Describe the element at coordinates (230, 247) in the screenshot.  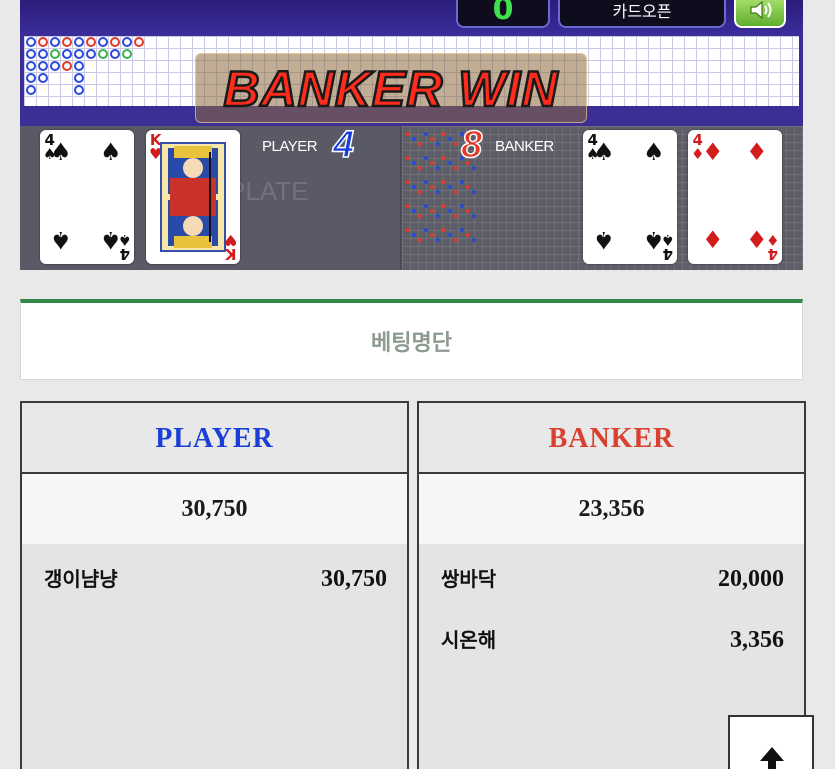
I see `card-corner: K ♥` at that location.